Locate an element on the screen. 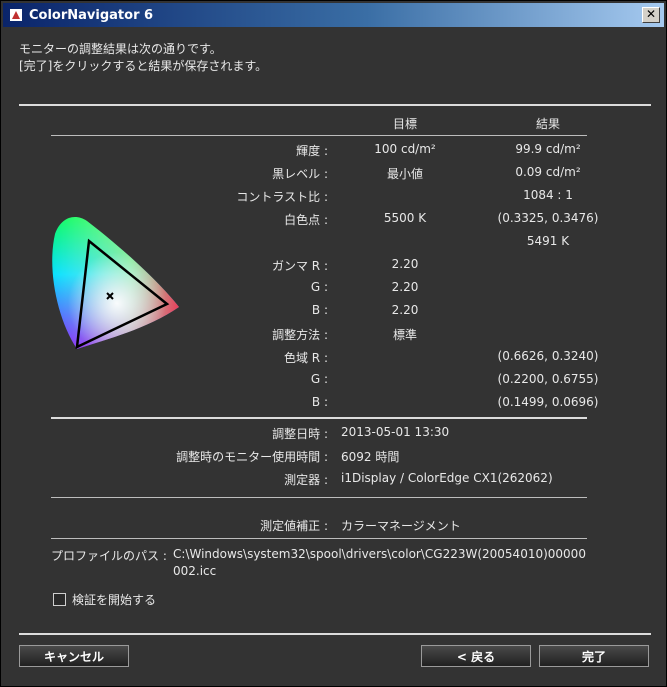 The width and height of the screenshot is (667, 687). close-icon: ✕ is located at coordinates (651, 14).